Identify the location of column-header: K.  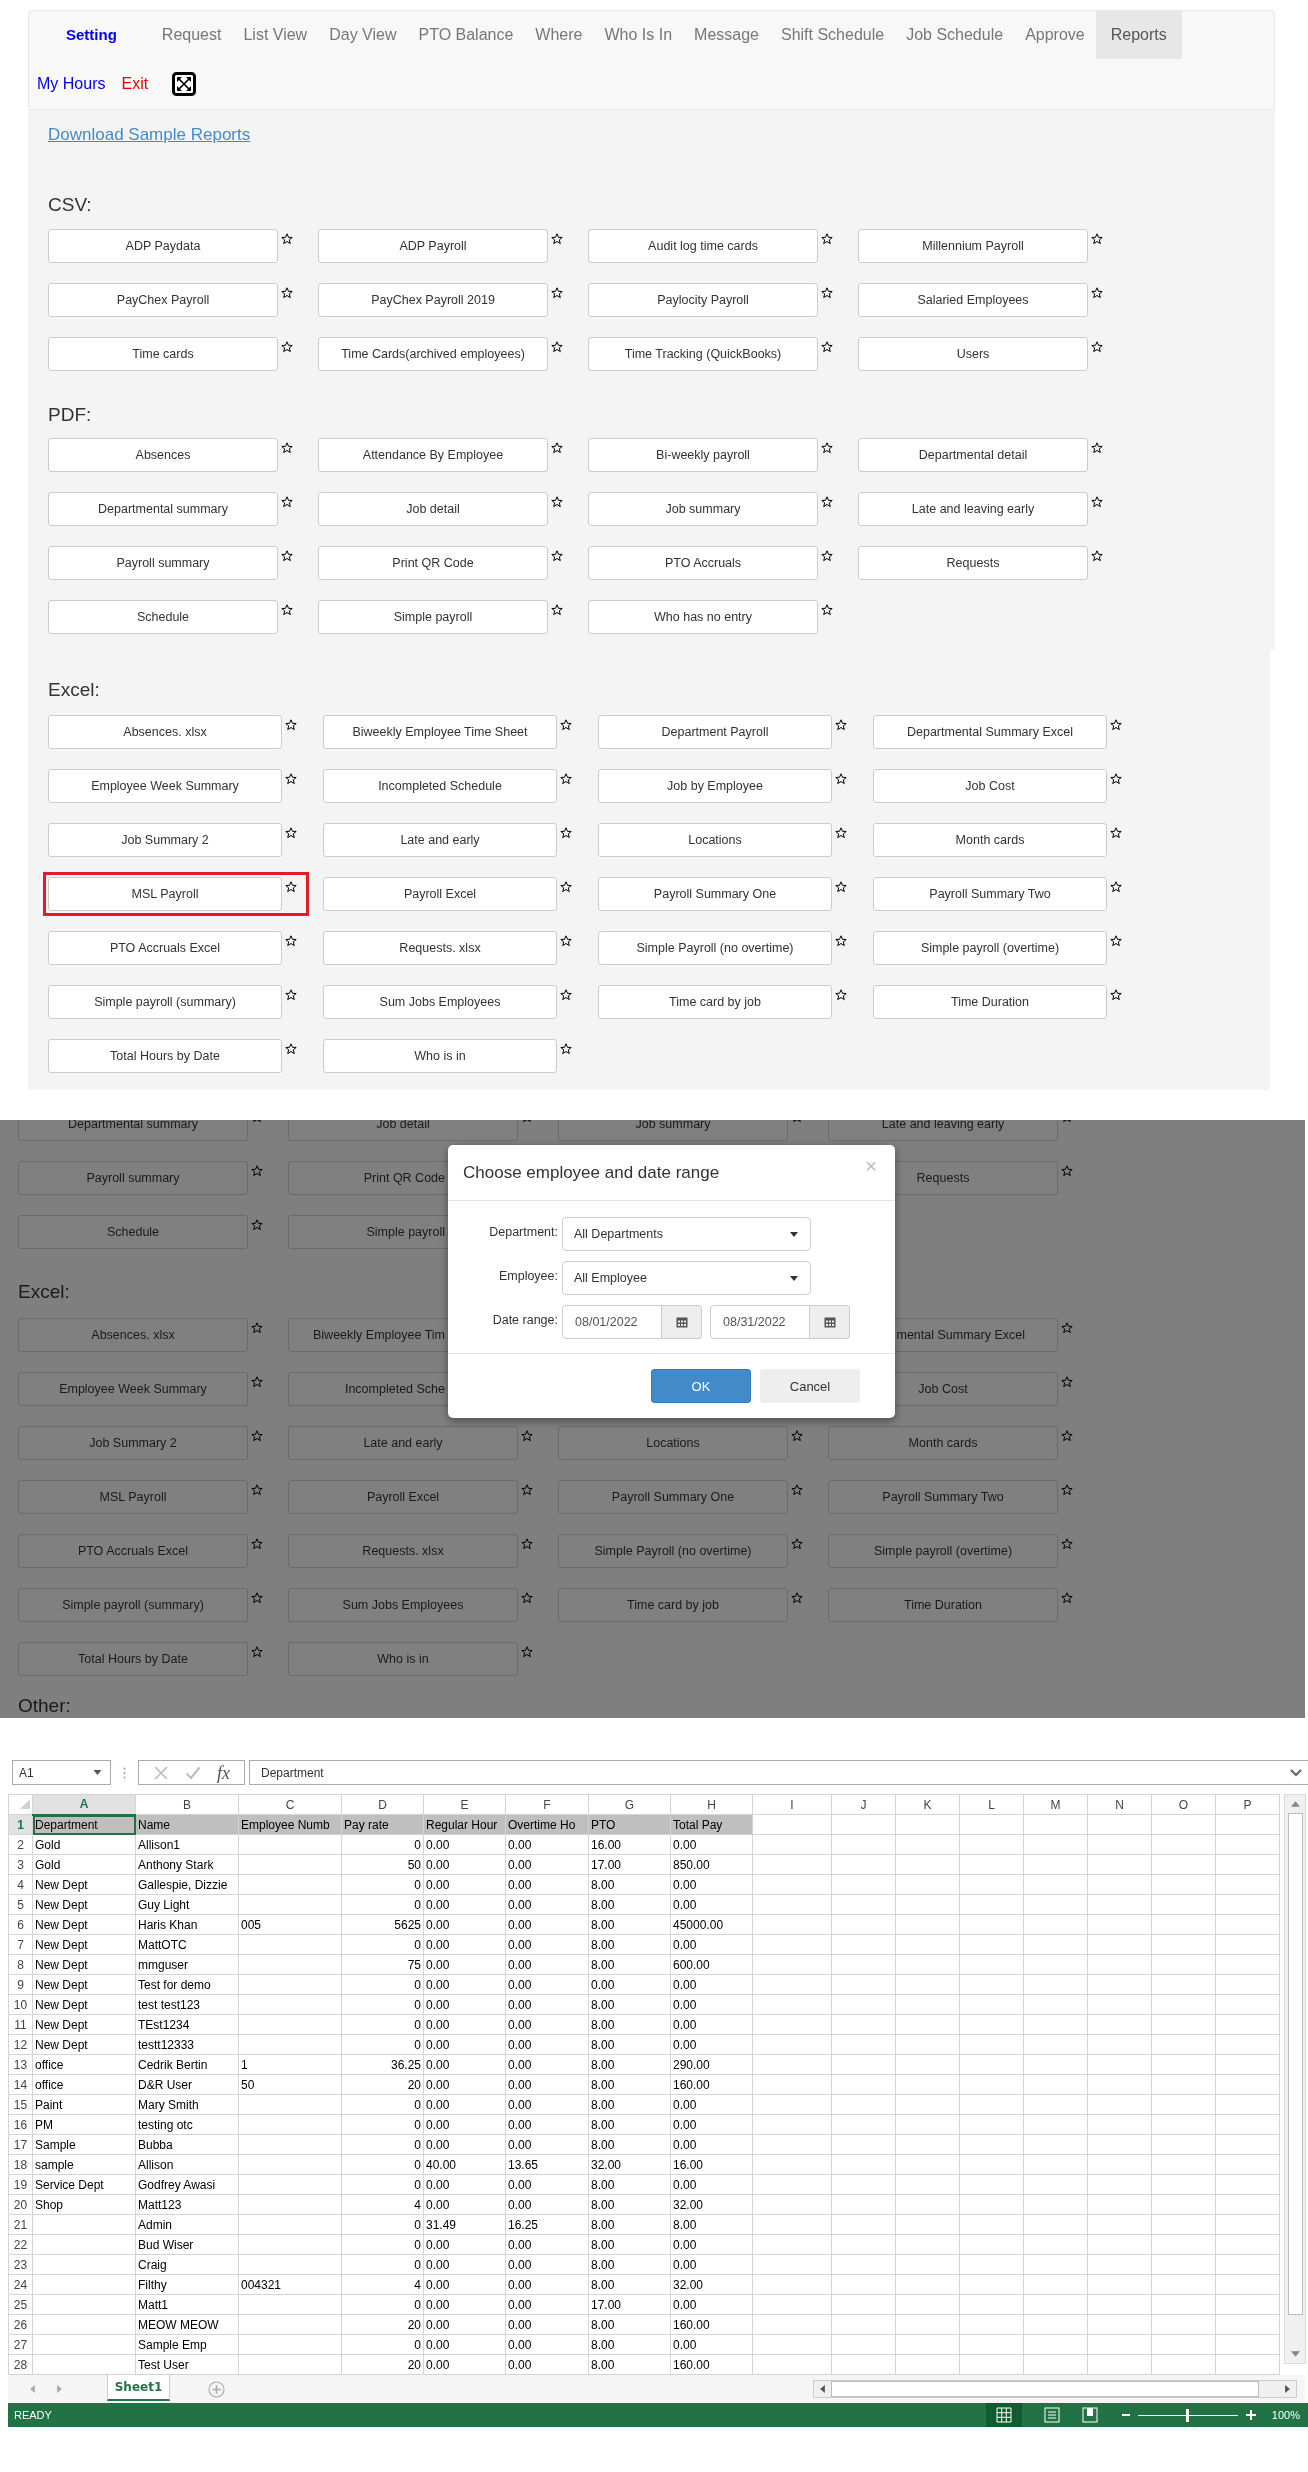
(927, 1804).